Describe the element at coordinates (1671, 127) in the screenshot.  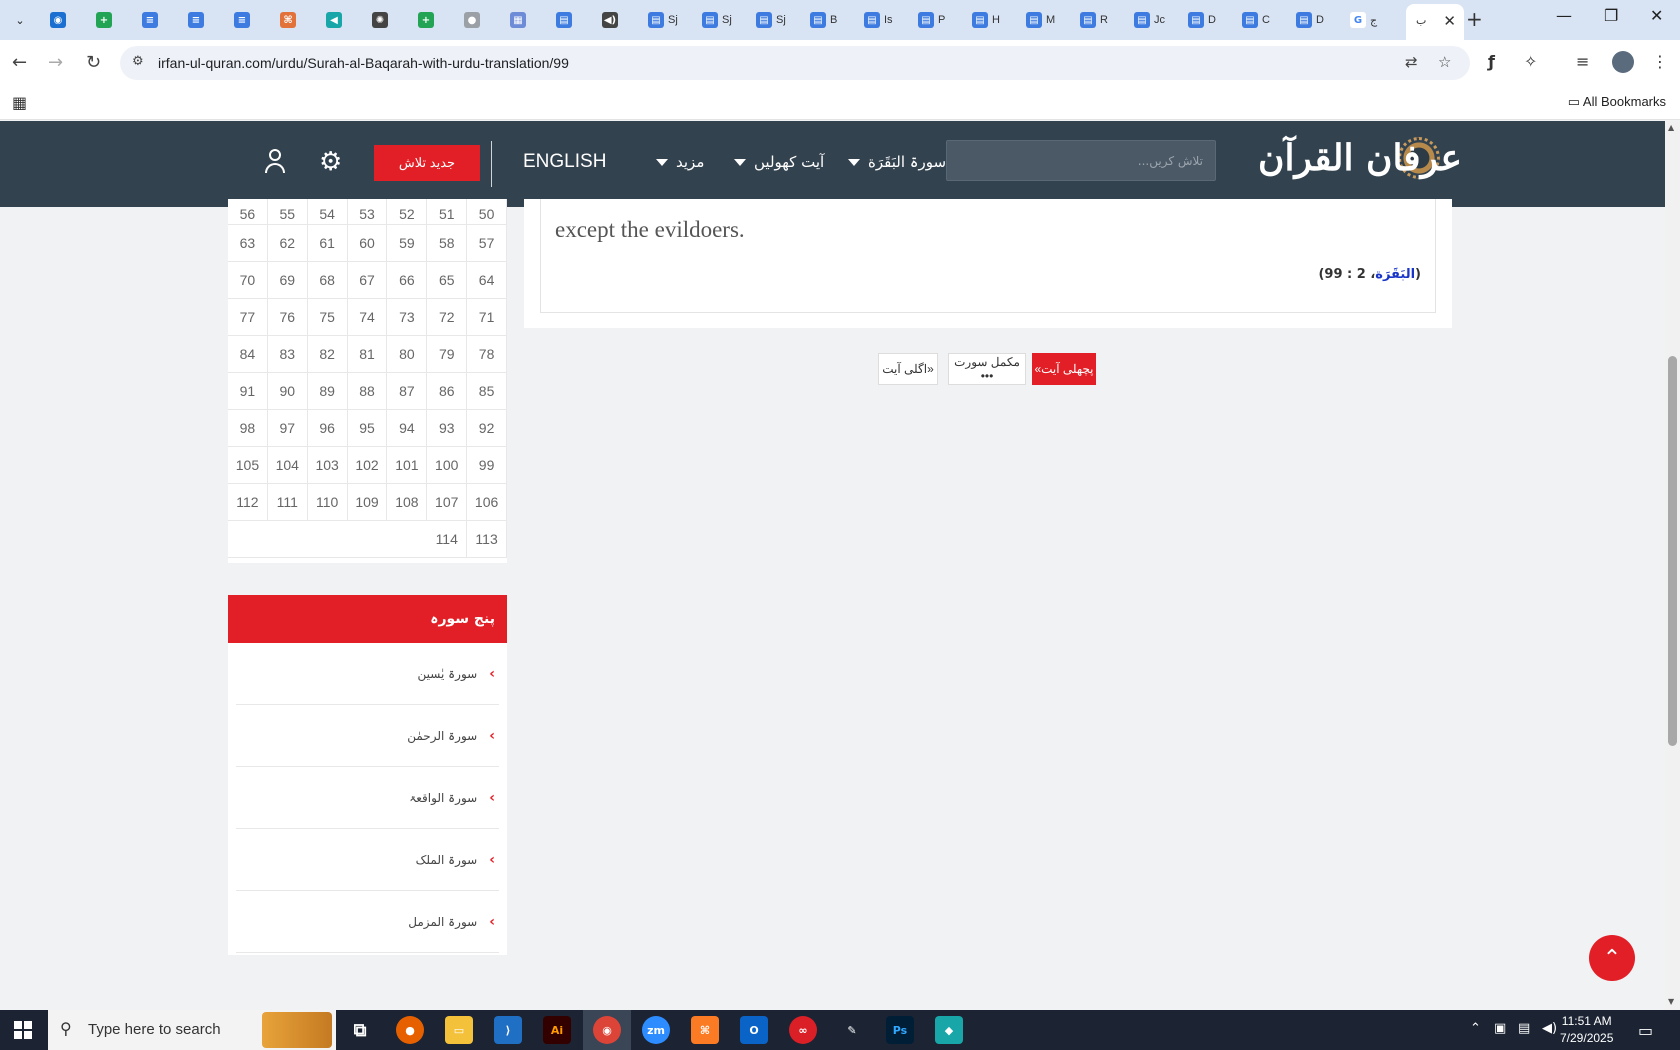
I see `scroll-up-arrow-icon: ▲` at that location.